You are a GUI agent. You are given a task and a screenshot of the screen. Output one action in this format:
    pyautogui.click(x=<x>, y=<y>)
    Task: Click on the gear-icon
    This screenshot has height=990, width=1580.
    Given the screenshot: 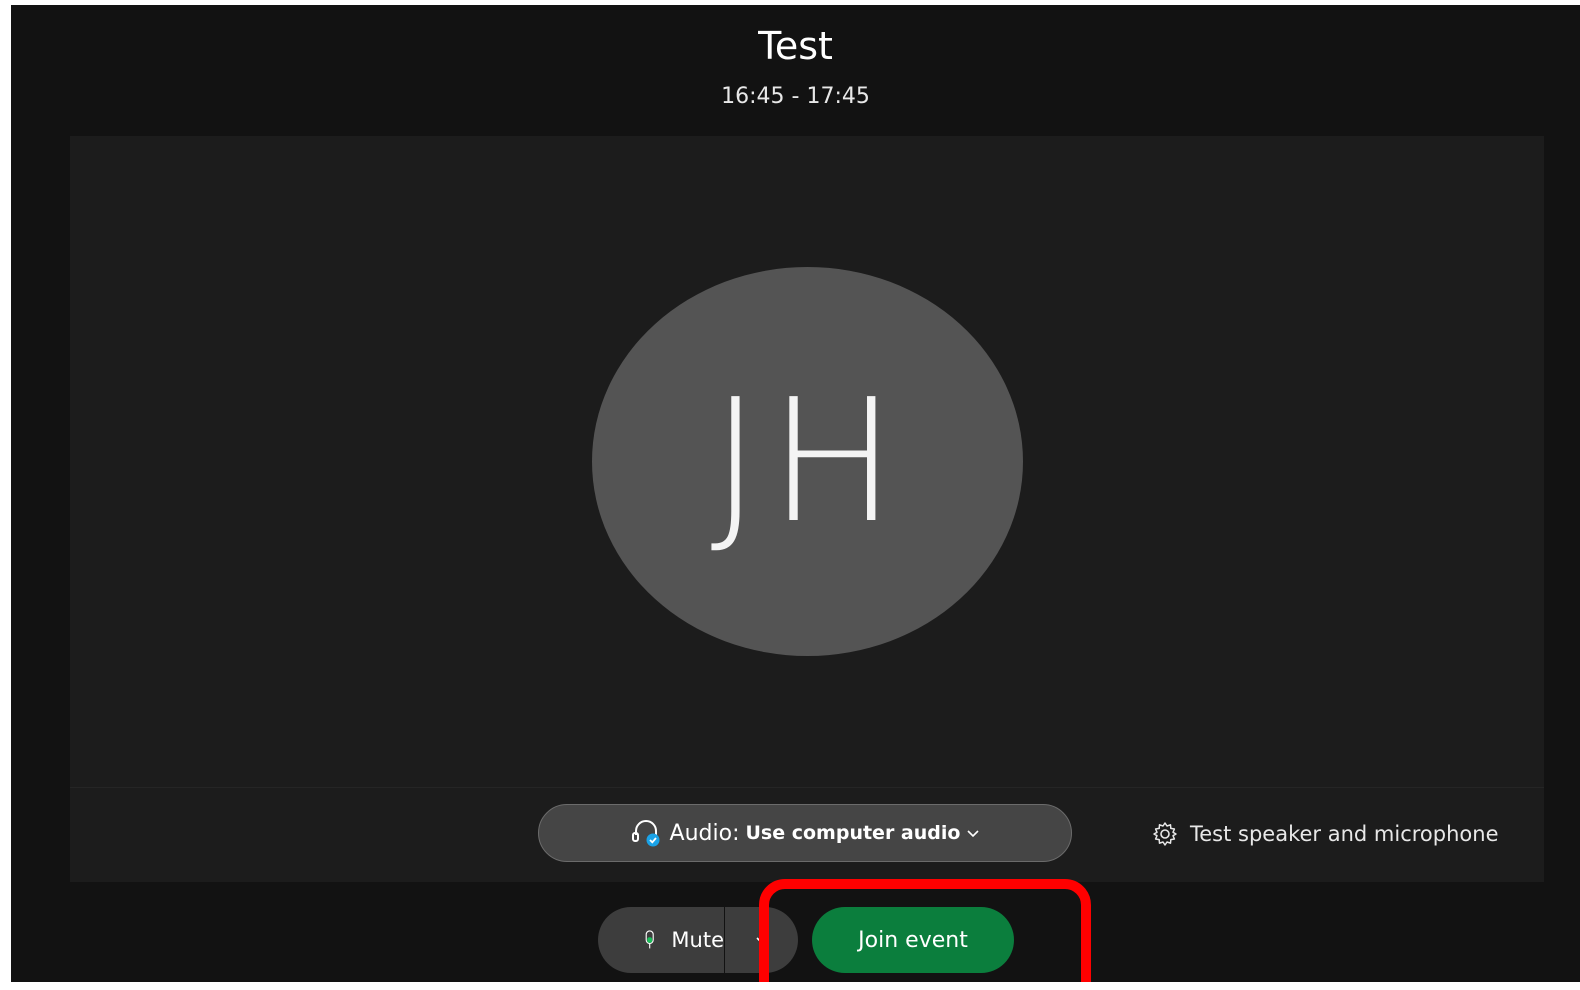 What is the action you would take?
    pyautogui.click(x=1165, y=834)
    